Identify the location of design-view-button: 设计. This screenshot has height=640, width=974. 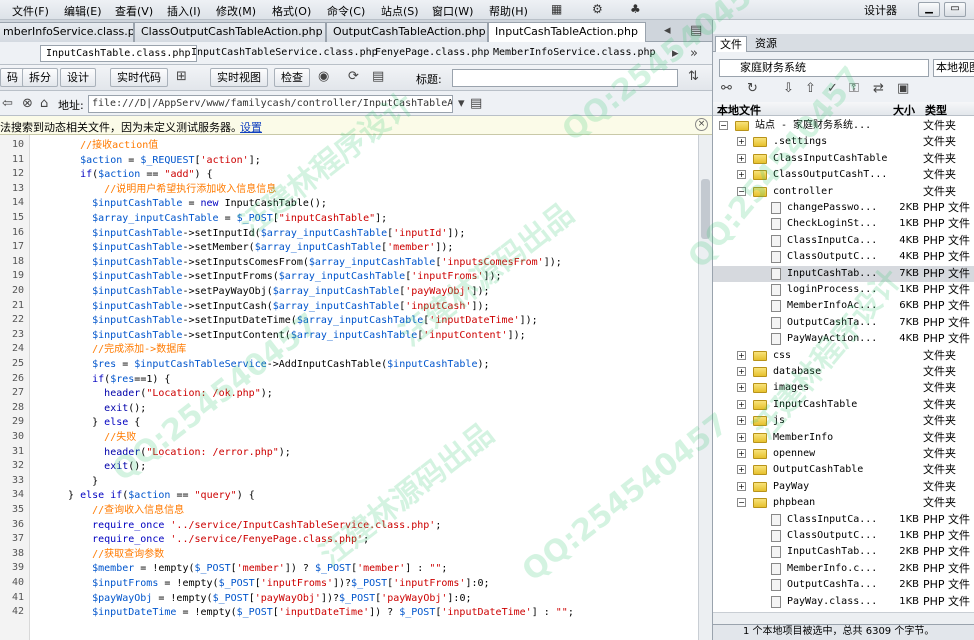
(78, 77).